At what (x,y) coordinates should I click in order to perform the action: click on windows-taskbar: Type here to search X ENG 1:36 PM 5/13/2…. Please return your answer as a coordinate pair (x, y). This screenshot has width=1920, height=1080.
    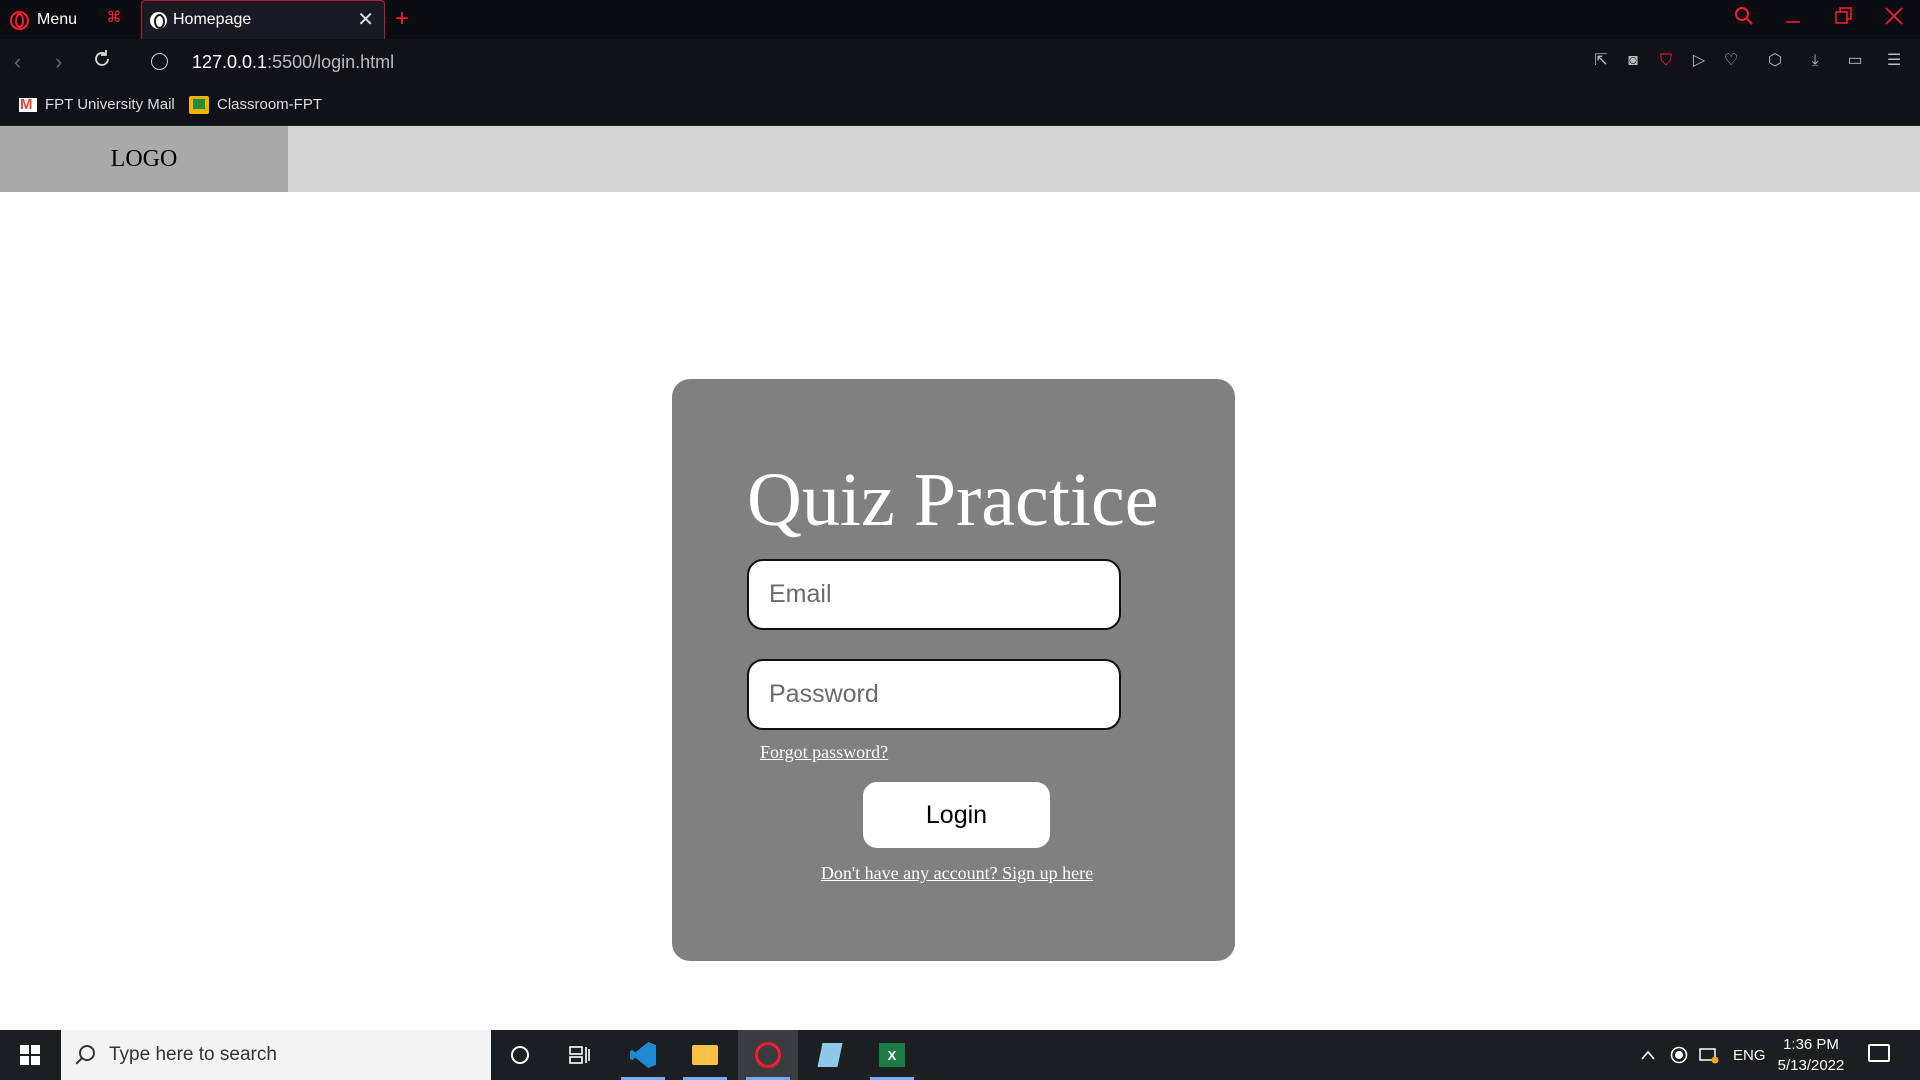
    Looking at the image, I should click on (960, 1055).